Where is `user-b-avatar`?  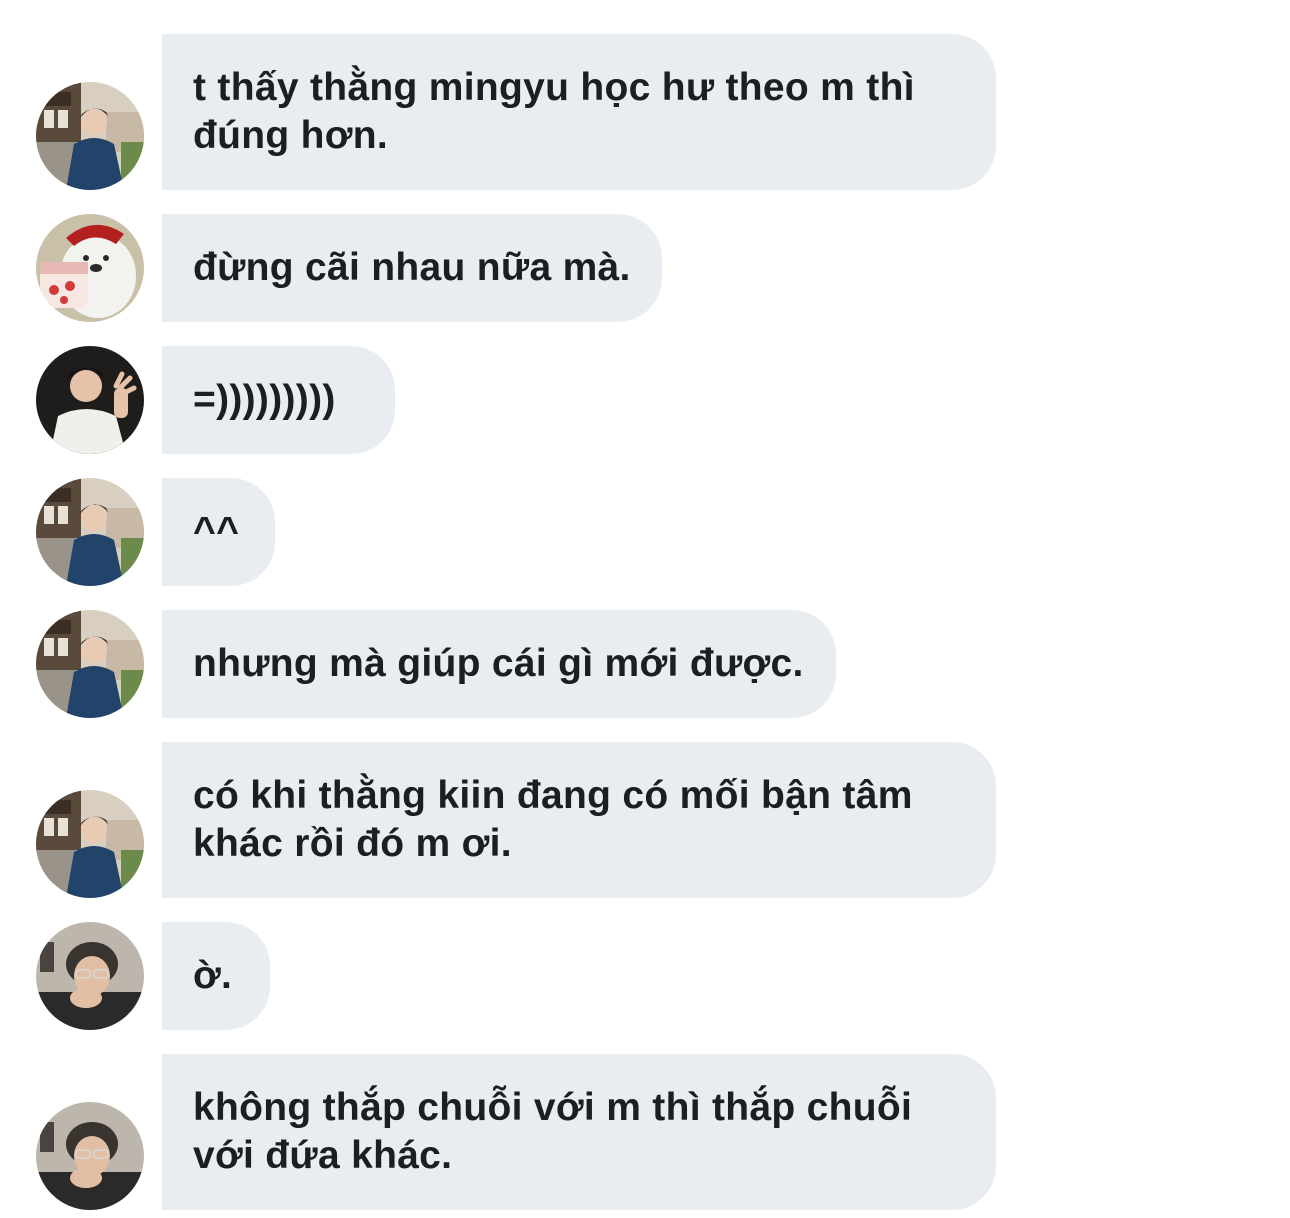
user-b-avatar is located at coordinates (90, 400).